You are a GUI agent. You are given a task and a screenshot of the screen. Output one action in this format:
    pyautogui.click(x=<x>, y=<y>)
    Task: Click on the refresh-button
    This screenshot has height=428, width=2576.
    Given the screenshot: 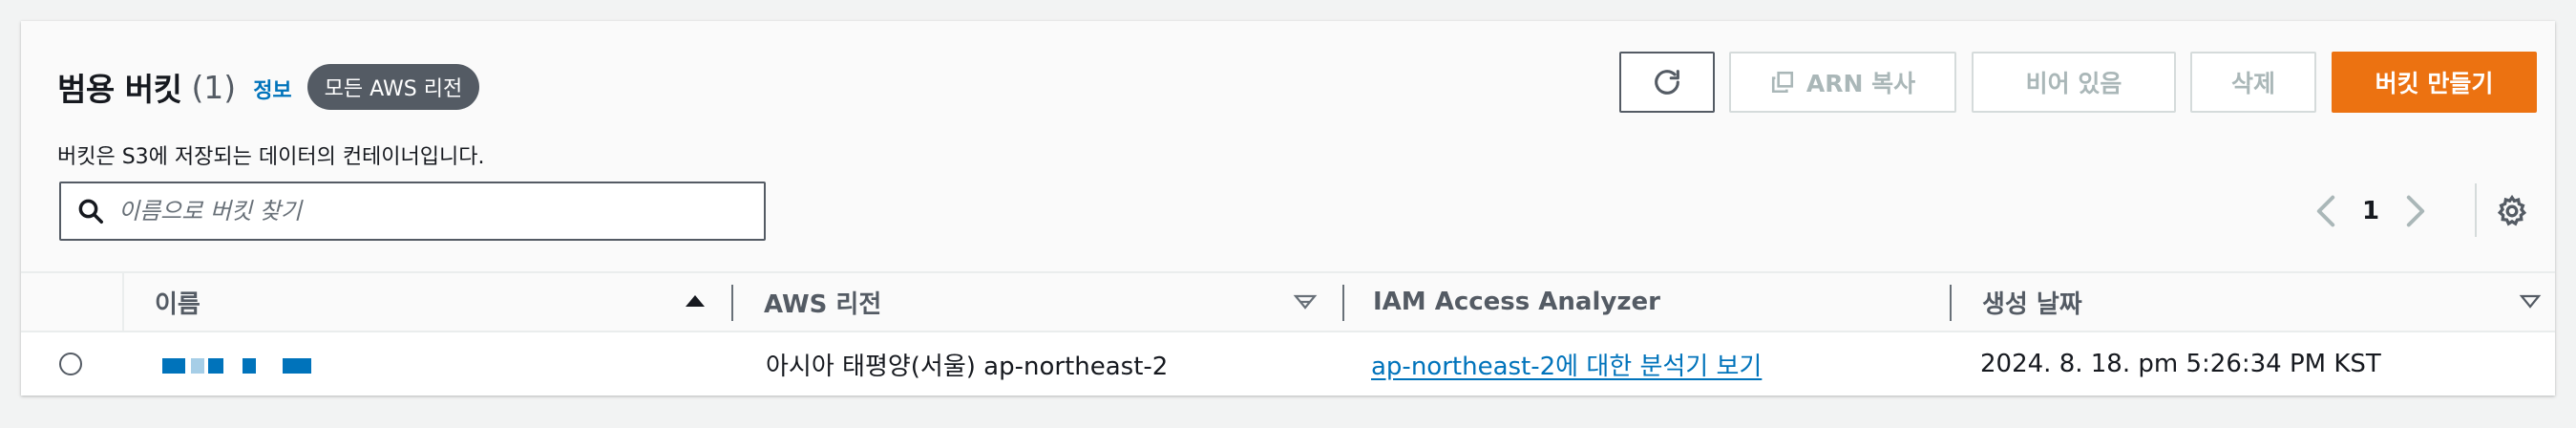 What is the action you would take?
    pyautogui.click(x=1667, y=82)
    